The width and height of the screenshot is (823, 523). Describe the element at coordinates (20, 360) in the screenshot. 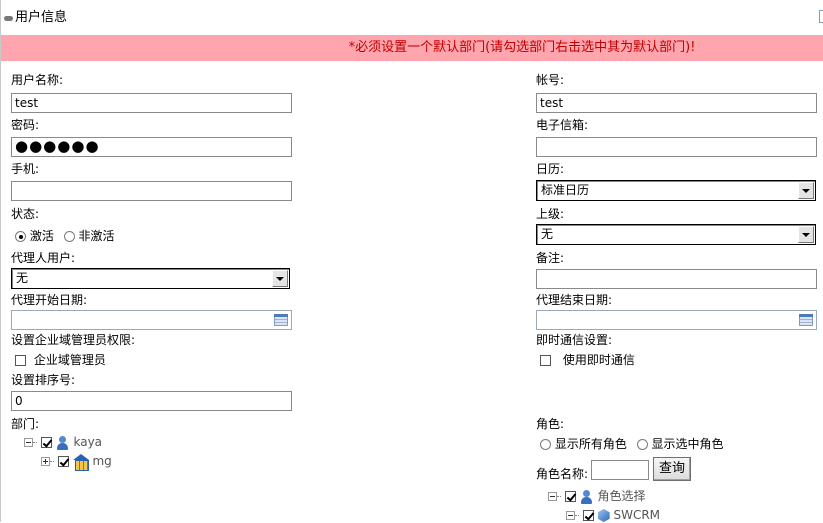

I see `enterprise-admin-checkbox` at that location.